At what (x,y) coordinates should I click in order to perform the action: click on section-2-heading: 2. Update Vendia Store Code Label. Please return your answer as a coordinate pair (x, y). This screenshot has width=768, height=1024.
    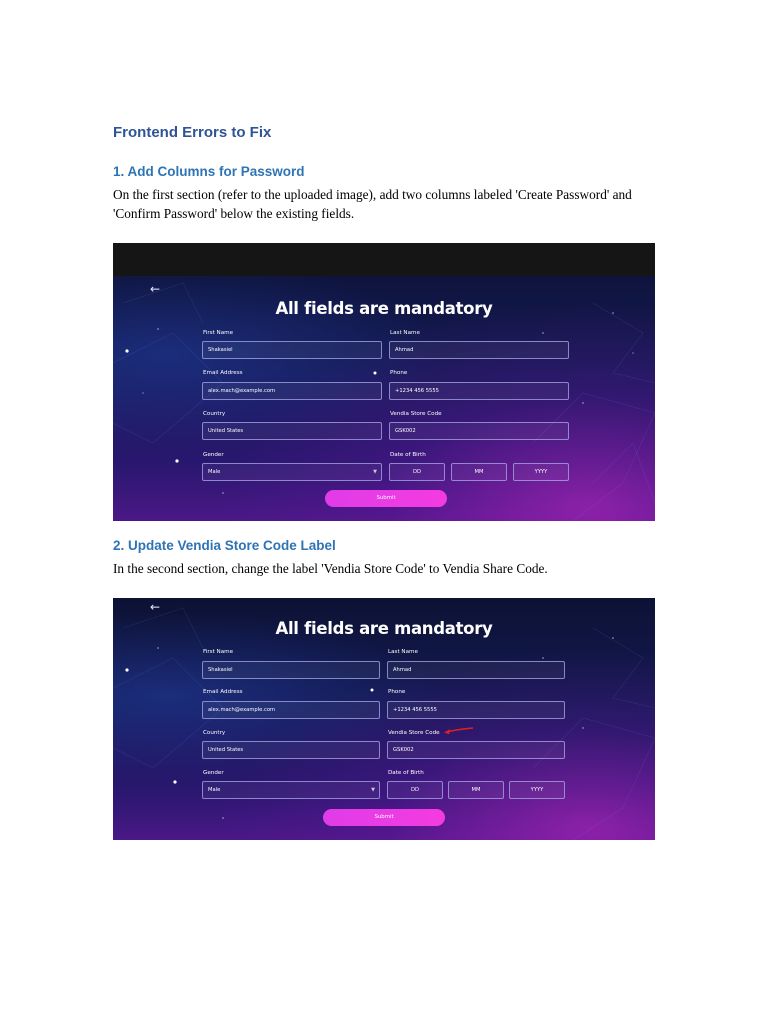
    Looking at the image, I should click on (224, 545).